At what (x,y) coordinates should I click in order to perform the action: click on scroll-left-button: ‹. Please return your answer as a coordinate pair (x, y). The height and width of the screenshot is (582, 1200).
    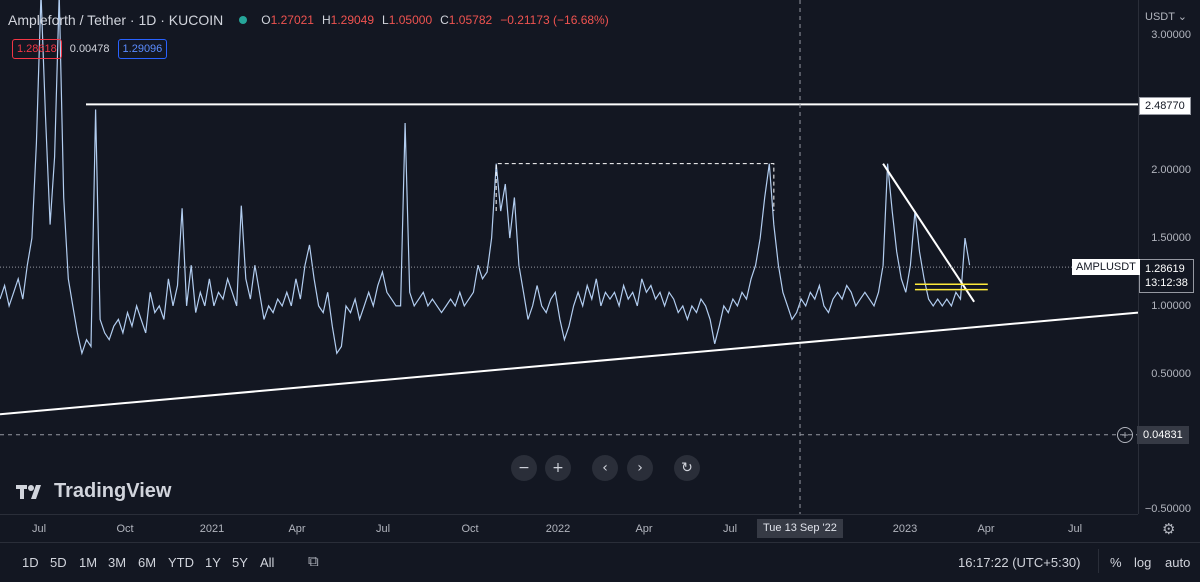
    Looking at the image, I should click on (605, 468).